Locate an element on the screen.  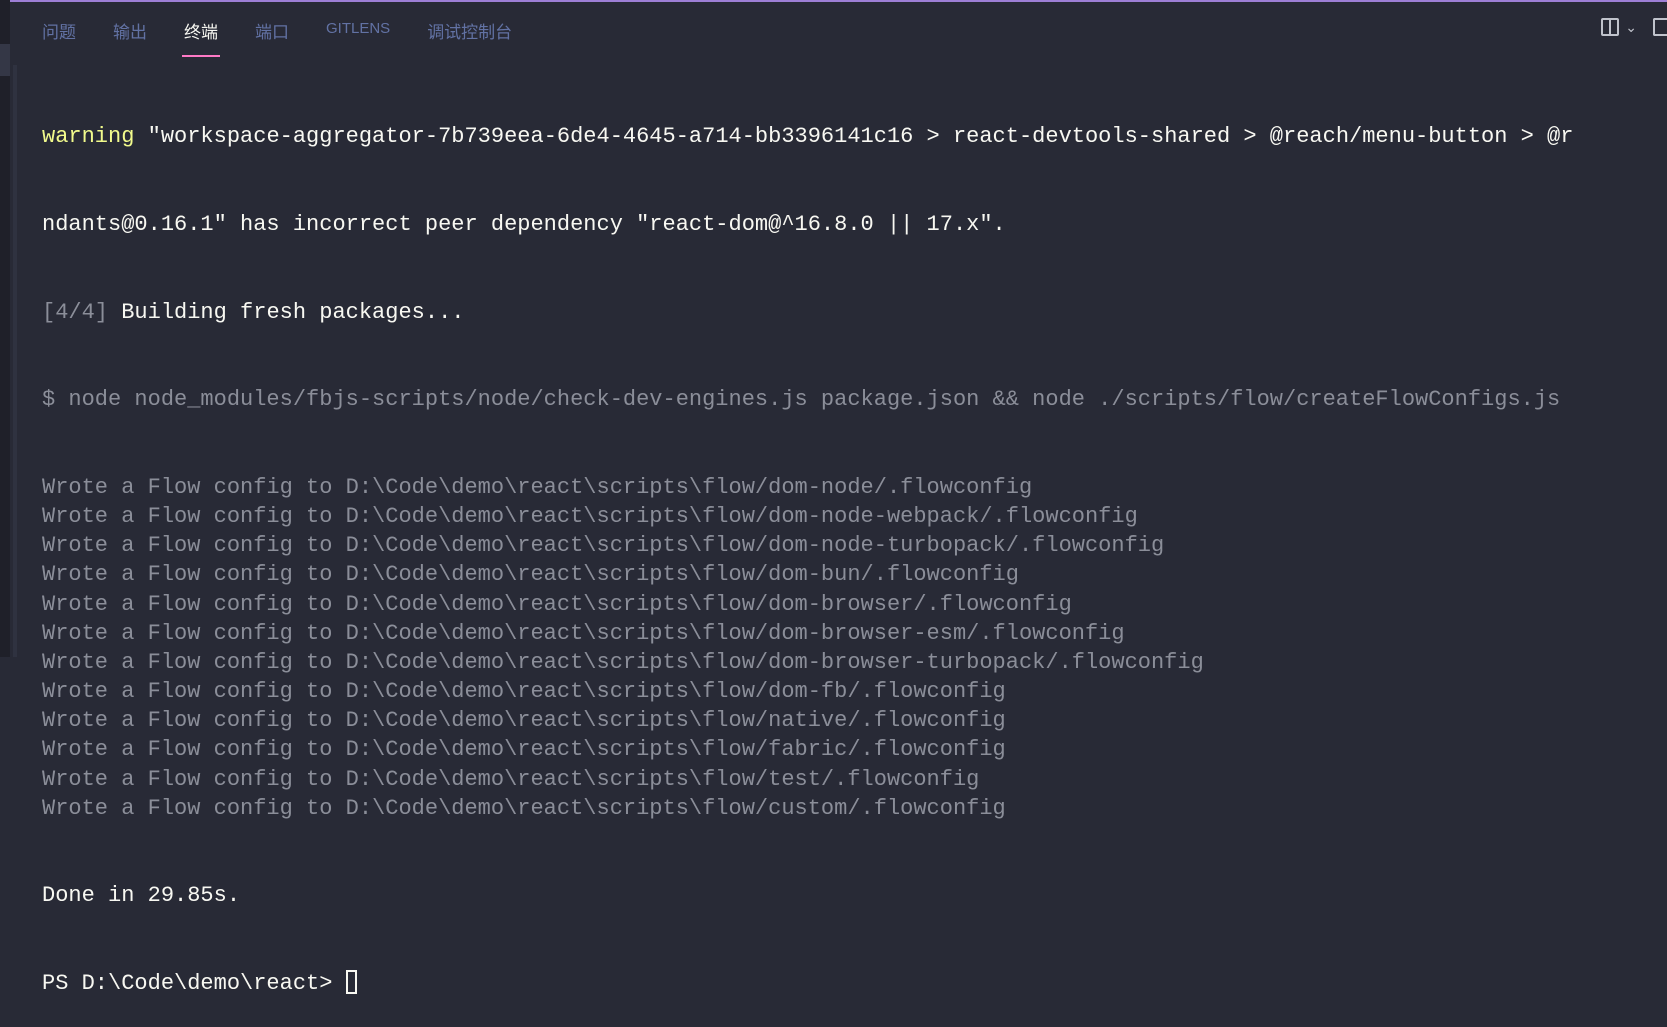
panel-tabs: 问题 输出 终端 端口 GITLENS 调试控制台 is located at coordinates (295, 37).